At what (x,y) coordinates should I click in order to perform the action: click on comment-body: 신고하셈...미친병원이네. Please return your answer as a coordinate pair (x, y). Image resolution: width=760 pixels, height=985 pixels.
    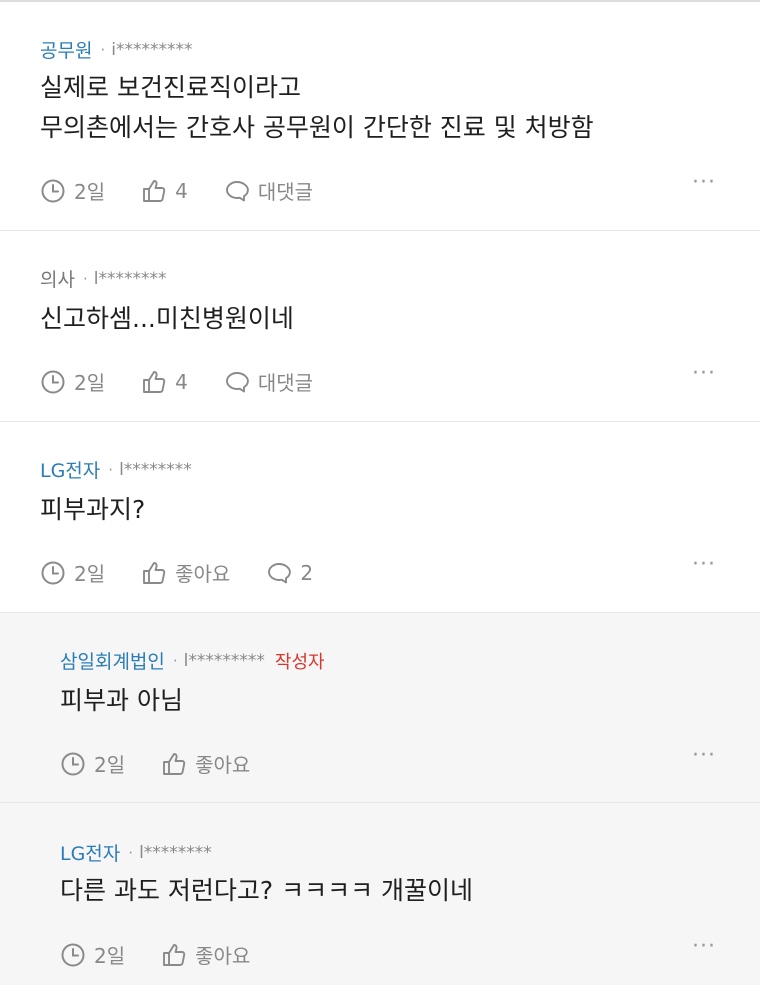
    Looking at the image, I should click on (167, 319).